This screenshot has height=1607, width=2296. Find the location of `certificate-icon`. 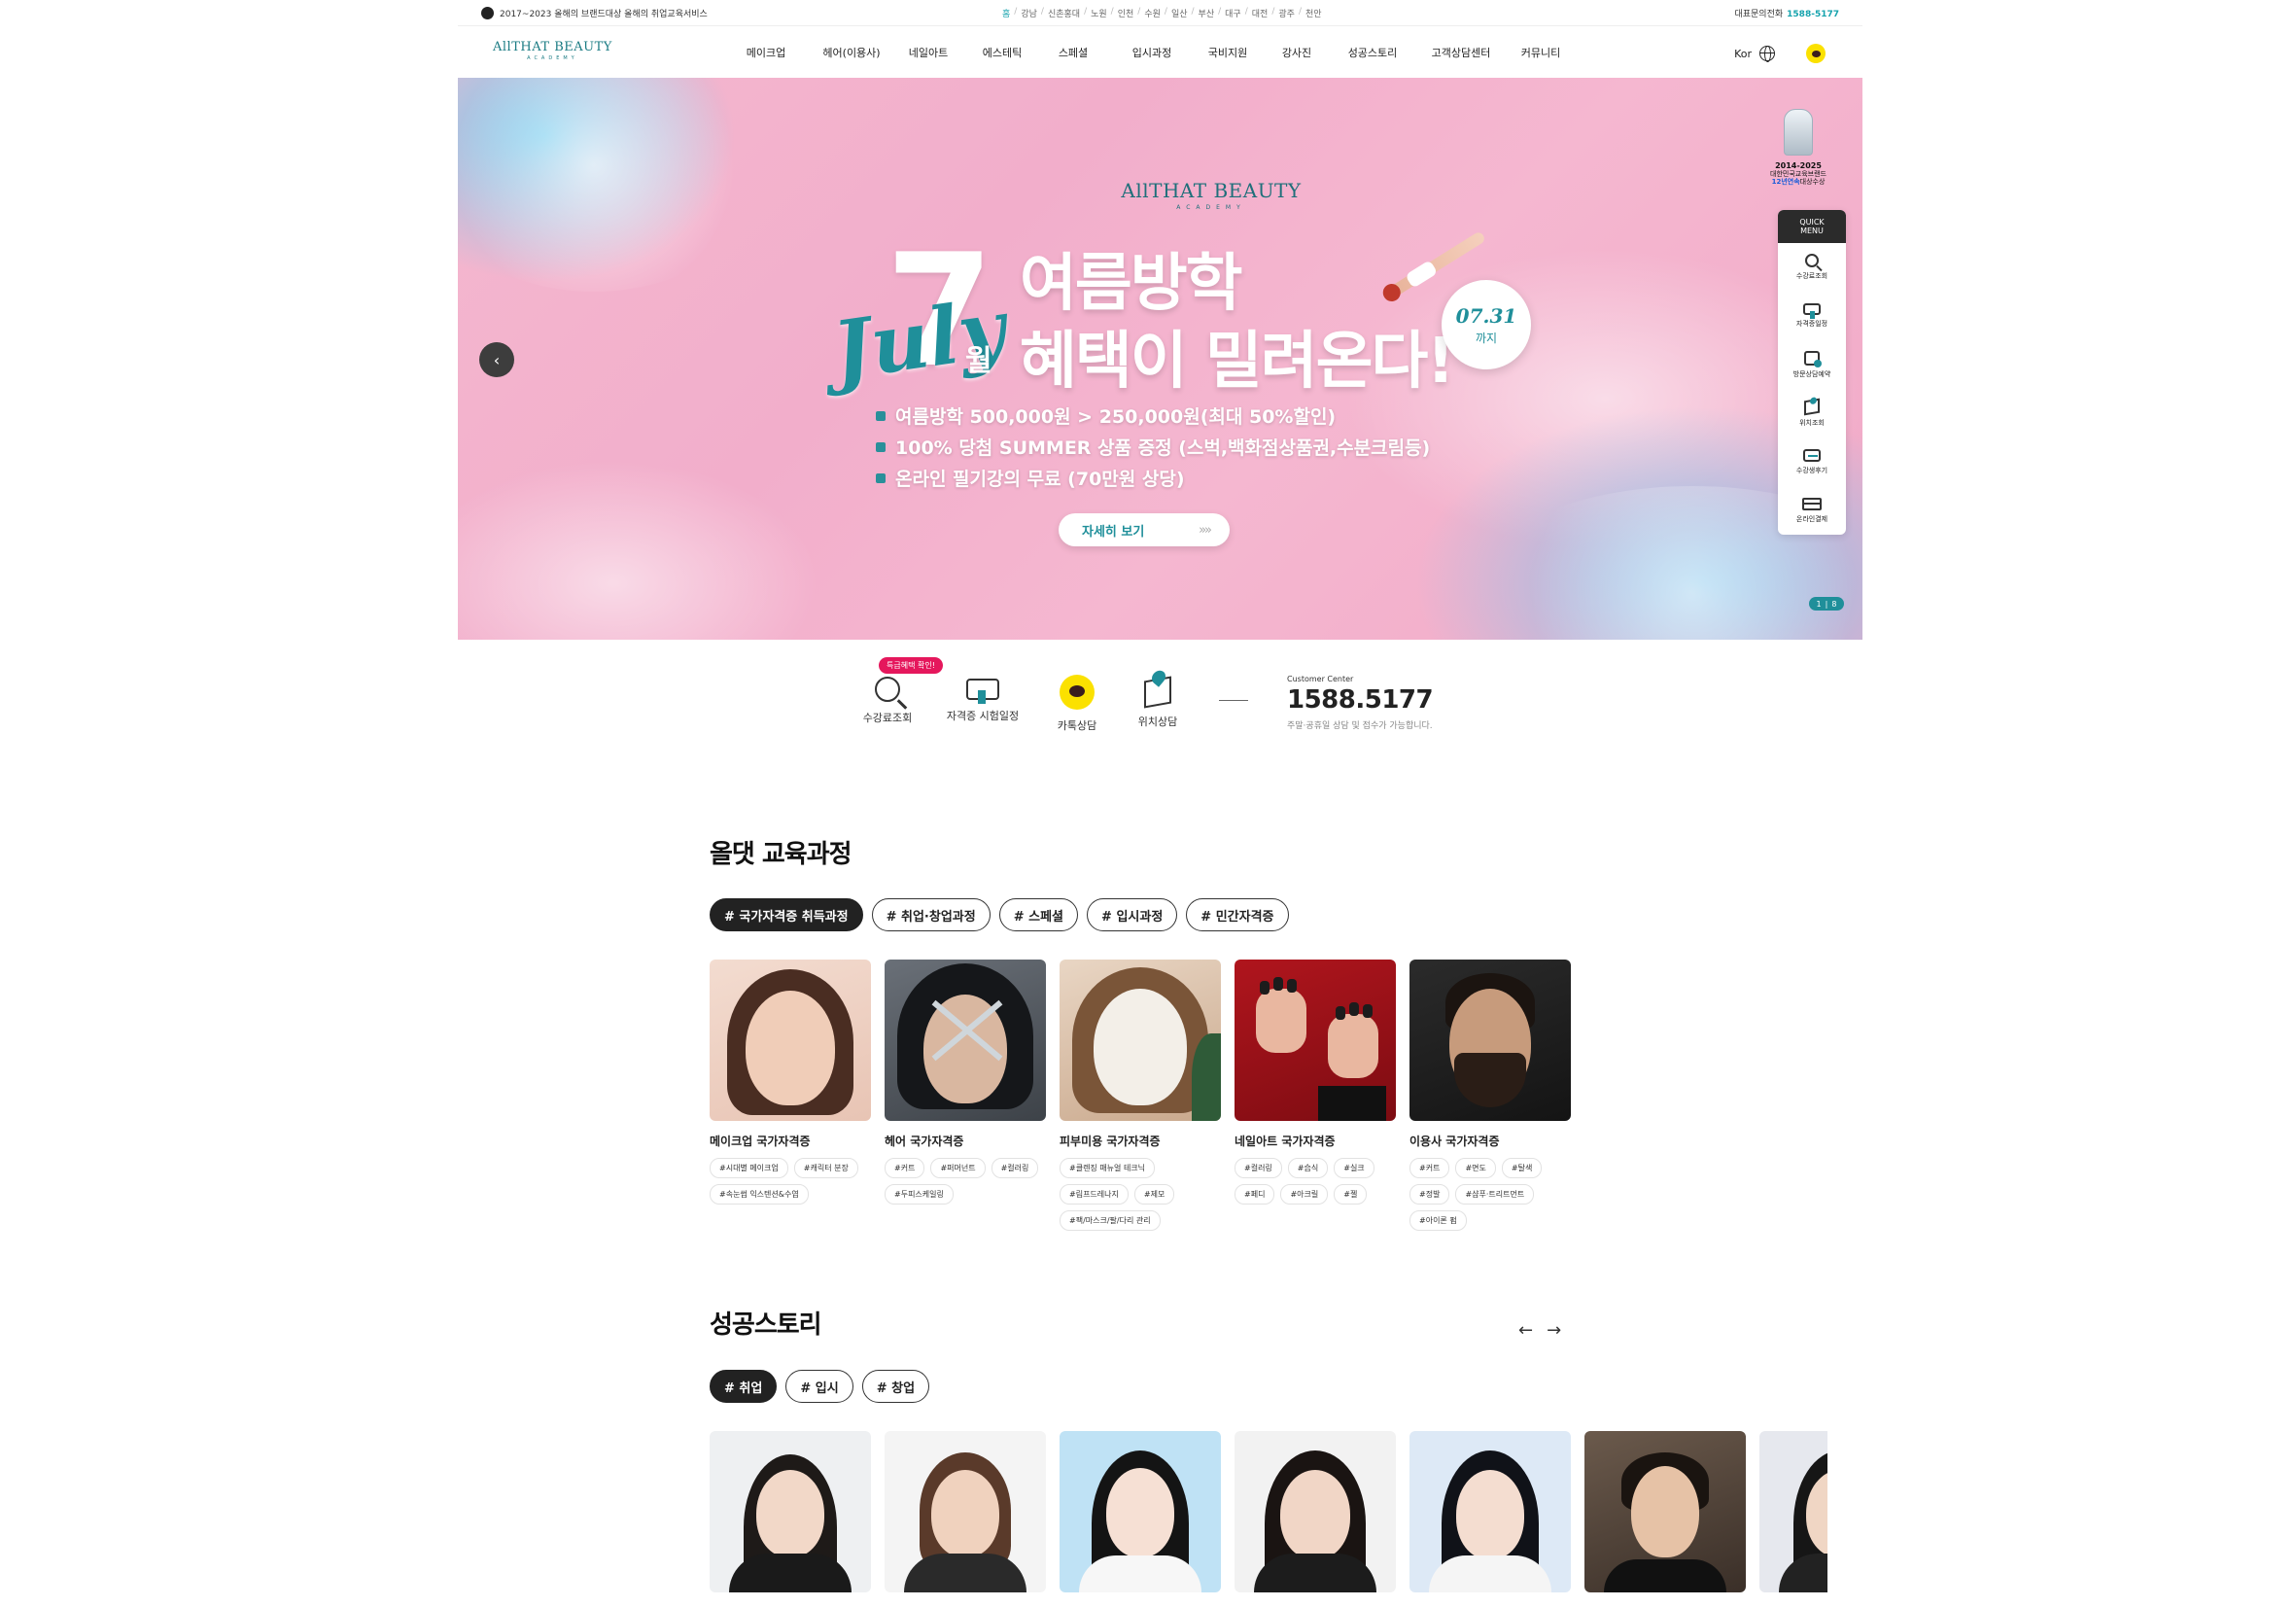

certificate-icon is located at coordinates (982, 691).